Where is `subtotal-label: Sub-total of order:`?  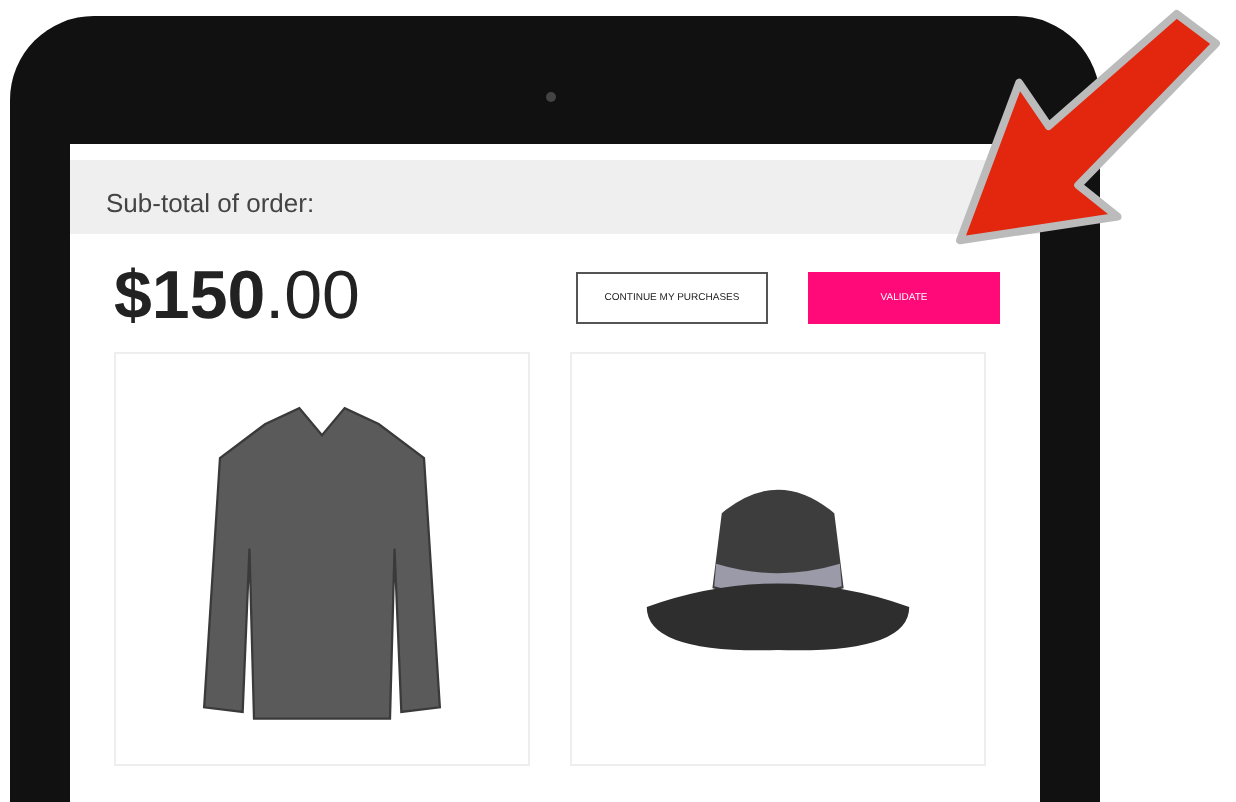 subtotal-label: Sub-total of order: is located at coordinates (555, 197).